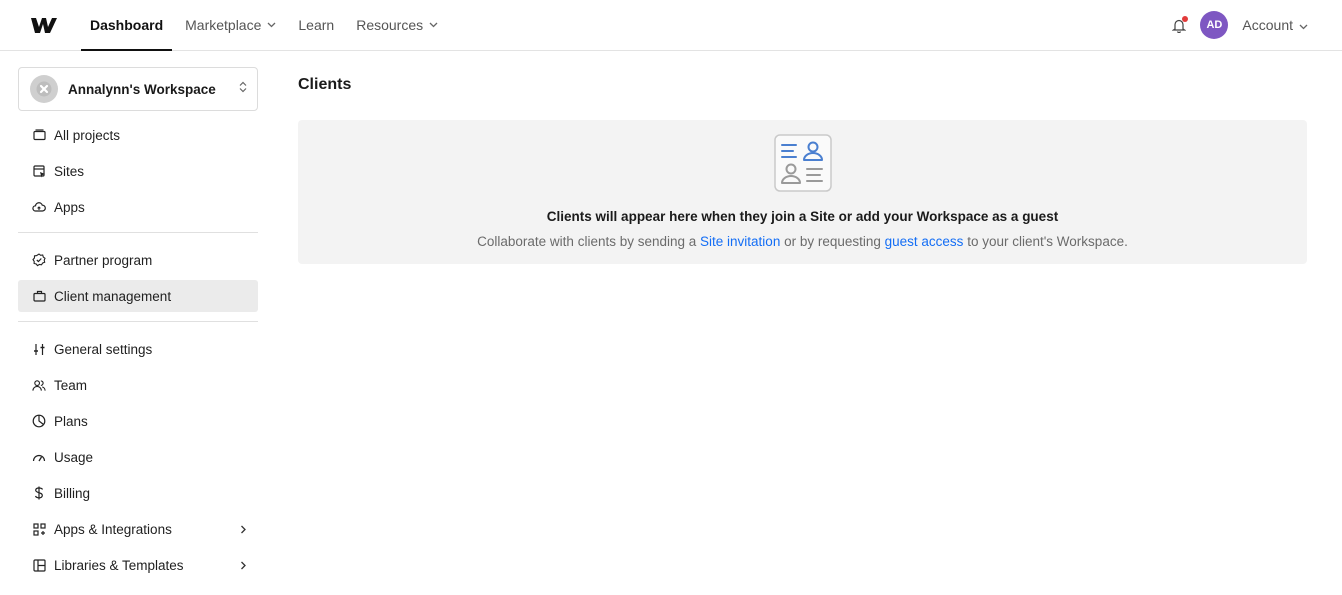  I want to click on sidebar-item-plans: Plans, so click(138, 421).